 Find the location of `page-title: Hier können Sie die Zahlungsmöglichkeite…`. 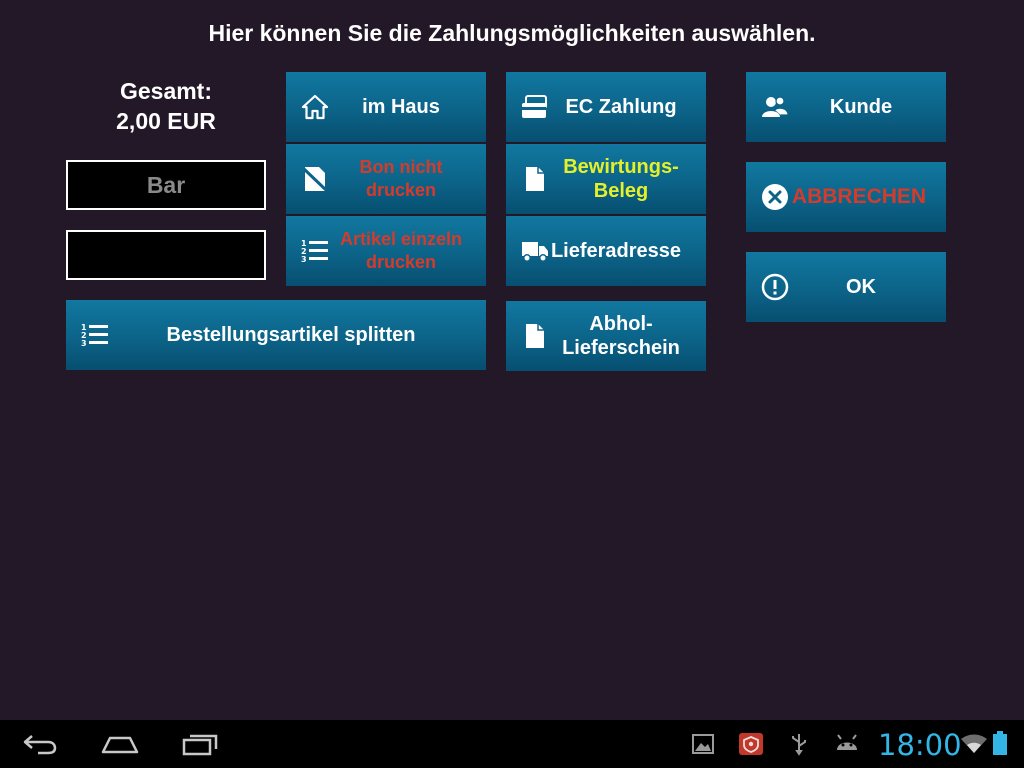

page-title: Hier können Sie die Zahlungsmöglichkeite… is located at coordinates (512, 33).